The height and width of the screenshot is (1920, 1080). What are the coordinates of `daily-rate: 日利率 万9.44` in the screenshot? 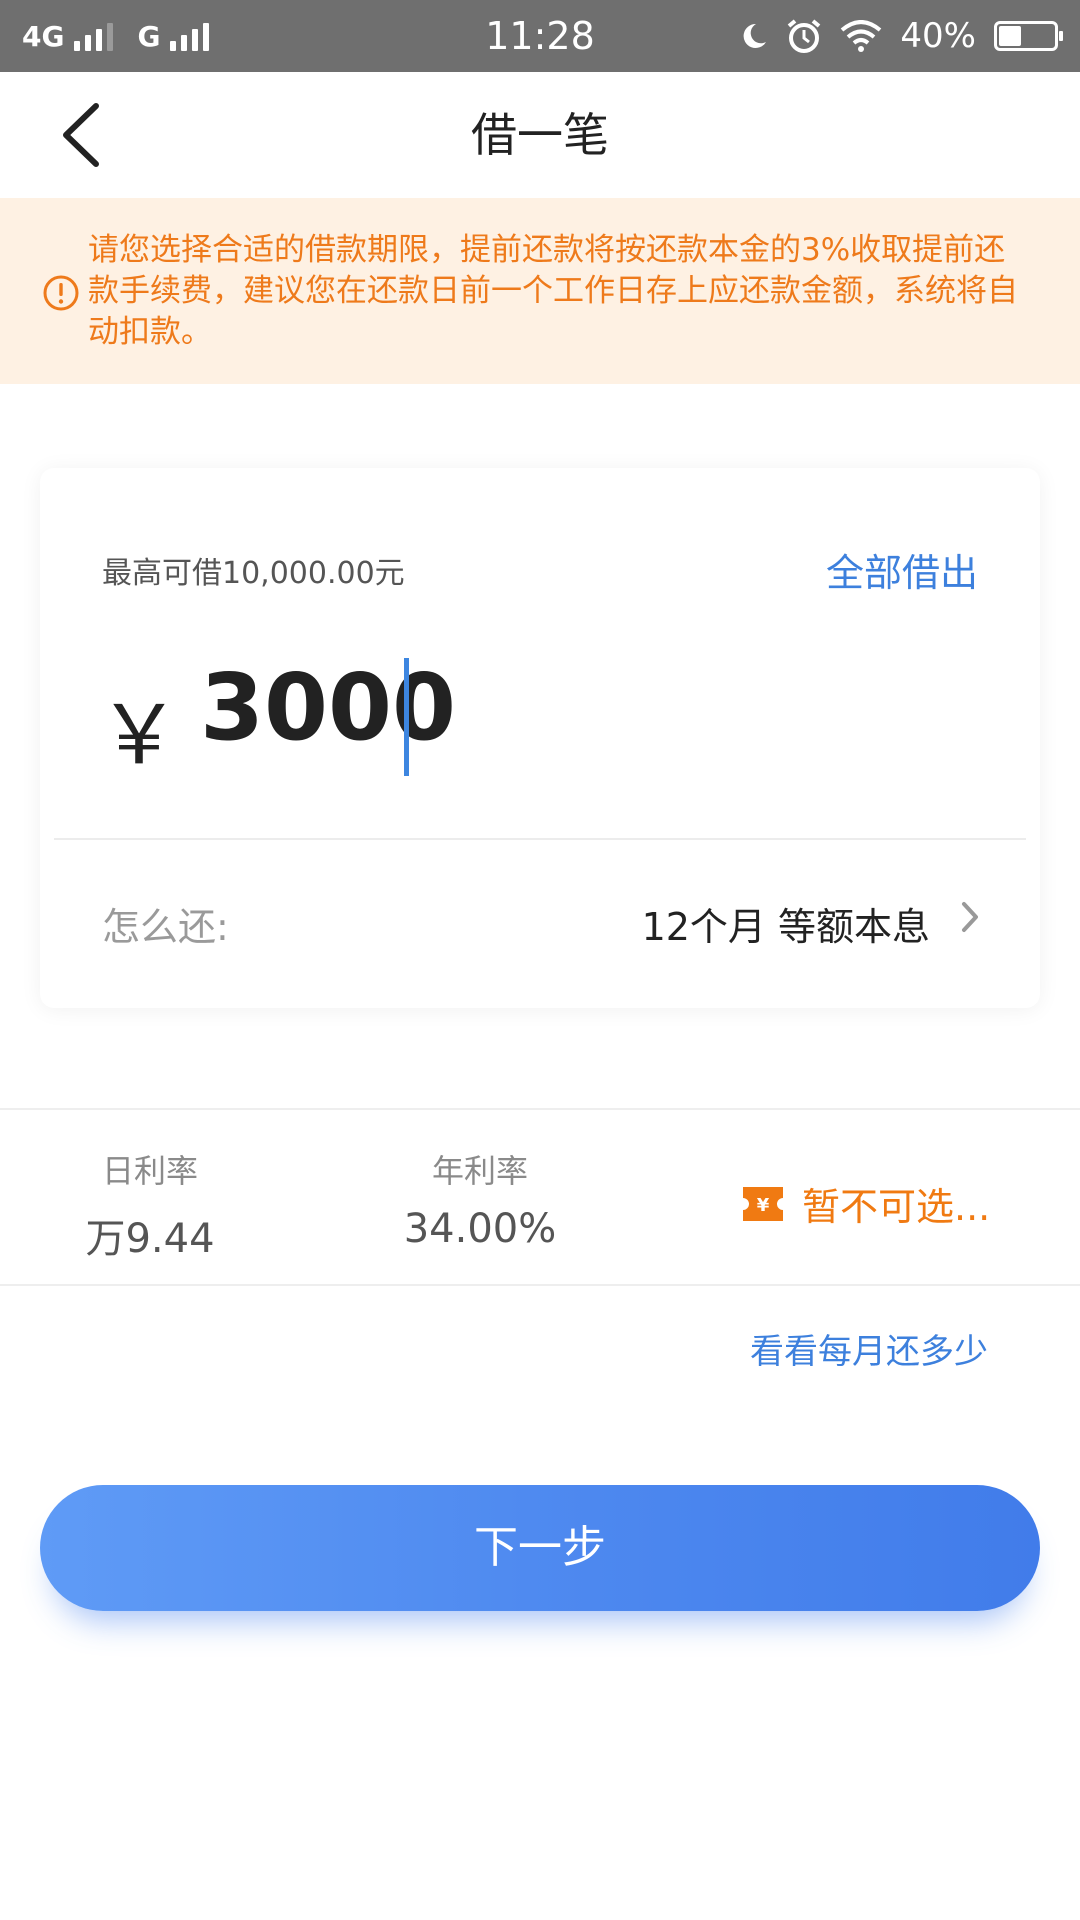 It's located at (150, 1205).